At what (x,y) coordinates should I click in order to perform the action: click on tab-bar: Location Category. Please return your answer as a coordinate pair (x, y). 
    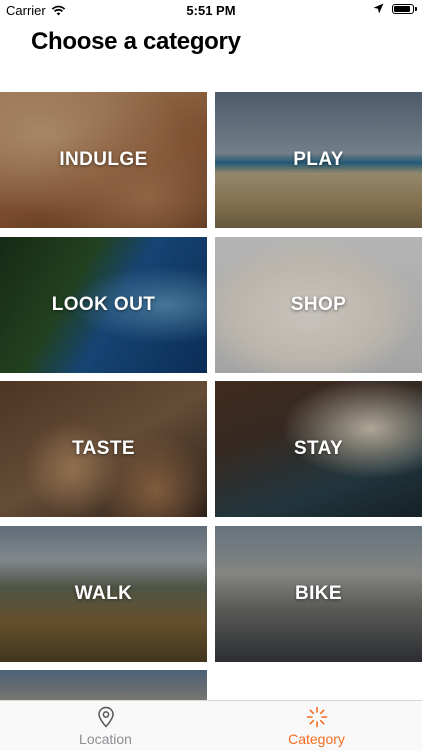
    Looking at the image, I should click on (211, 725).